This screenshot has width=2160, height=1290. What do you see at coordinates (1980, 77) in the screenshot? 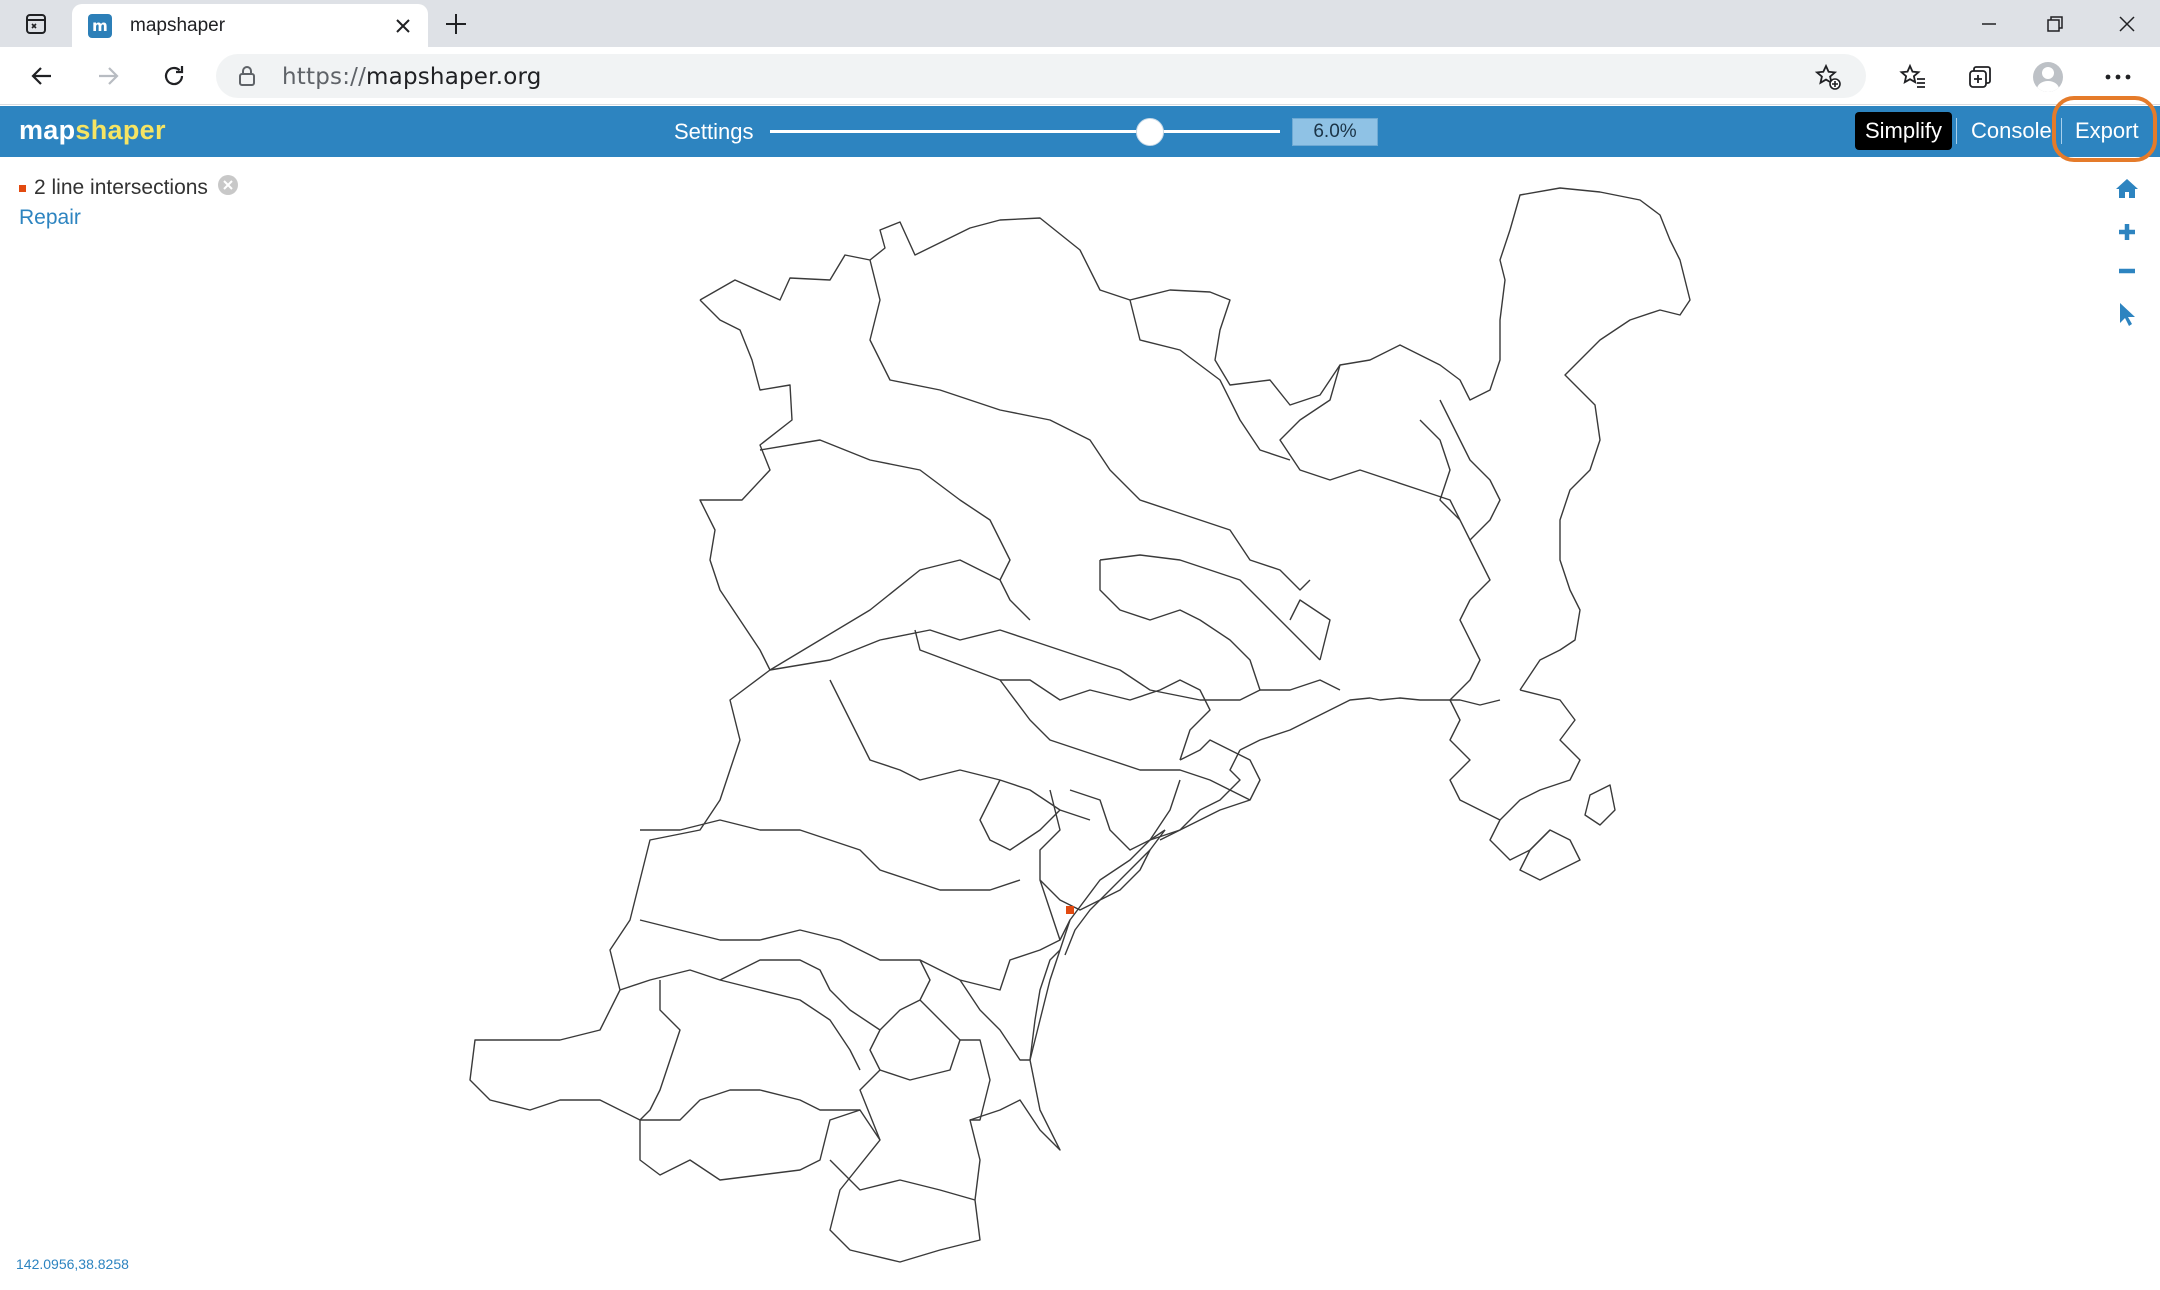
I see `collections-icon` at bounding box center [1980, 77].